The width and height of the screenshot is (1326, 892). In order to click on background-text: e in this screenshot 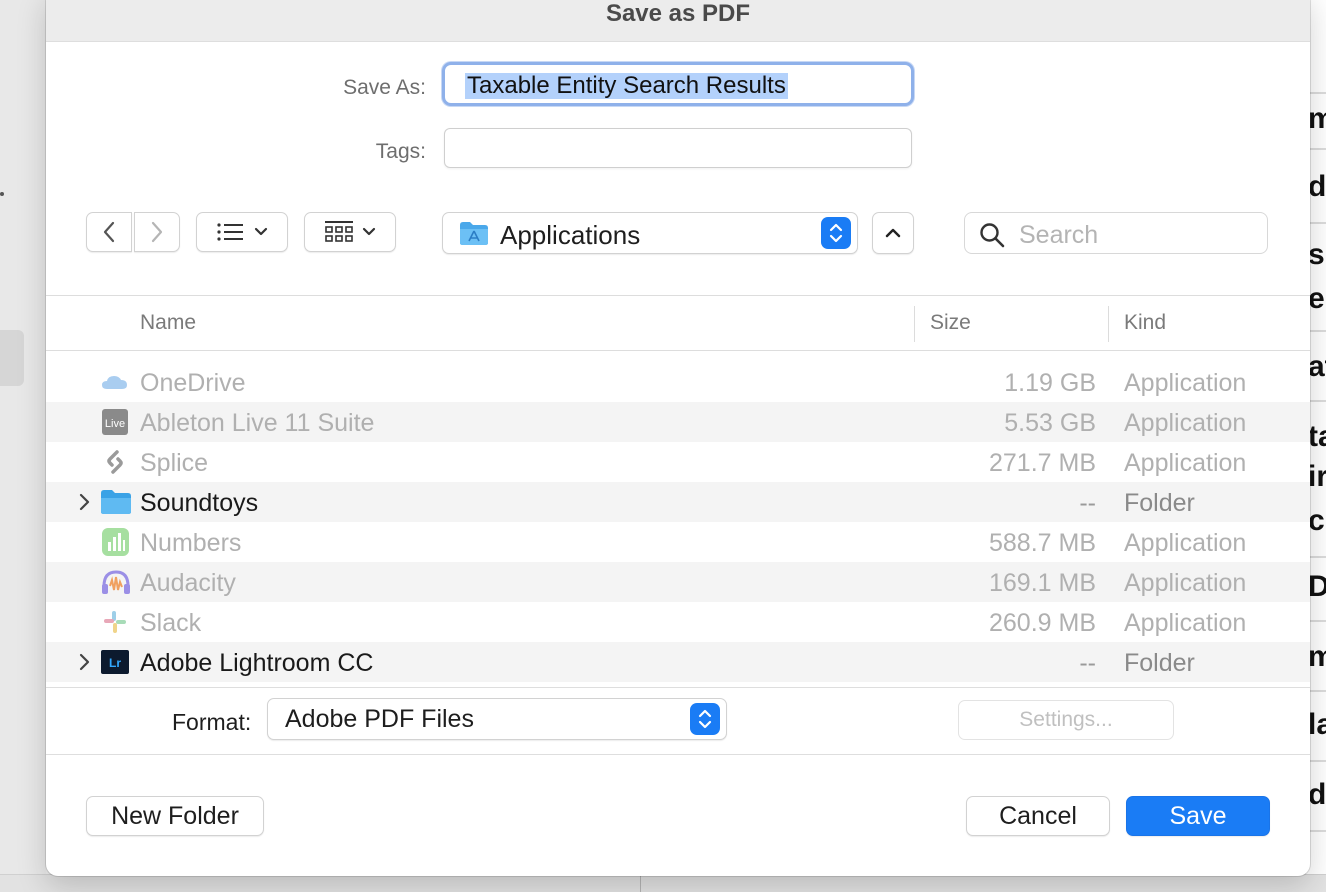, I will do `click(1316, 298)`.